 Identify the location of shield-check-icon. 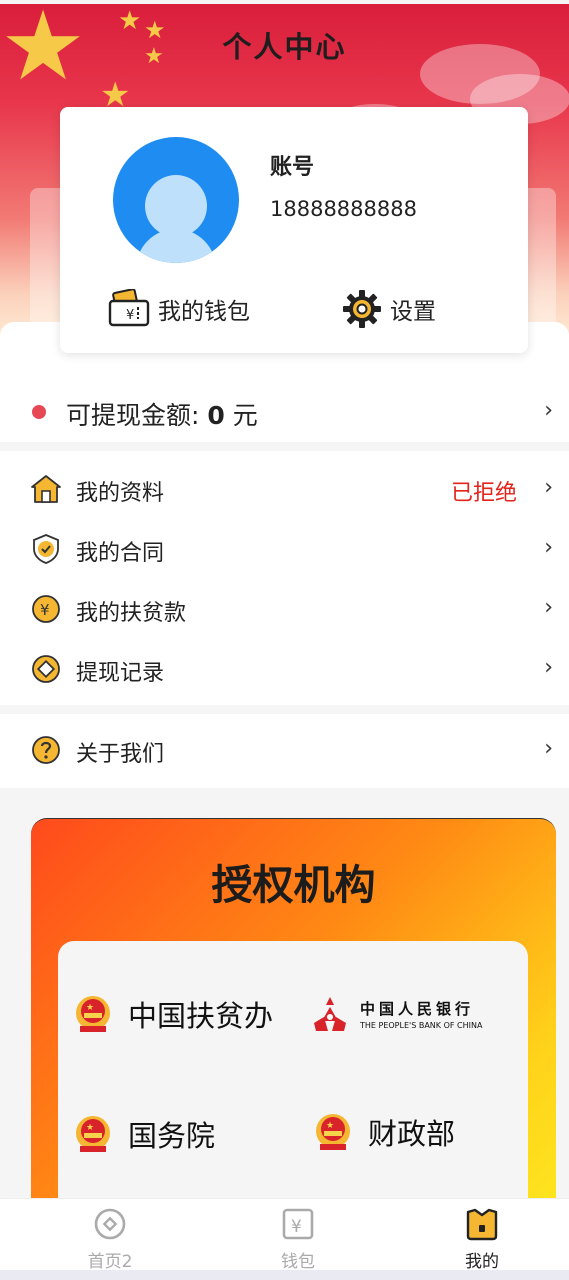
(46, 549).